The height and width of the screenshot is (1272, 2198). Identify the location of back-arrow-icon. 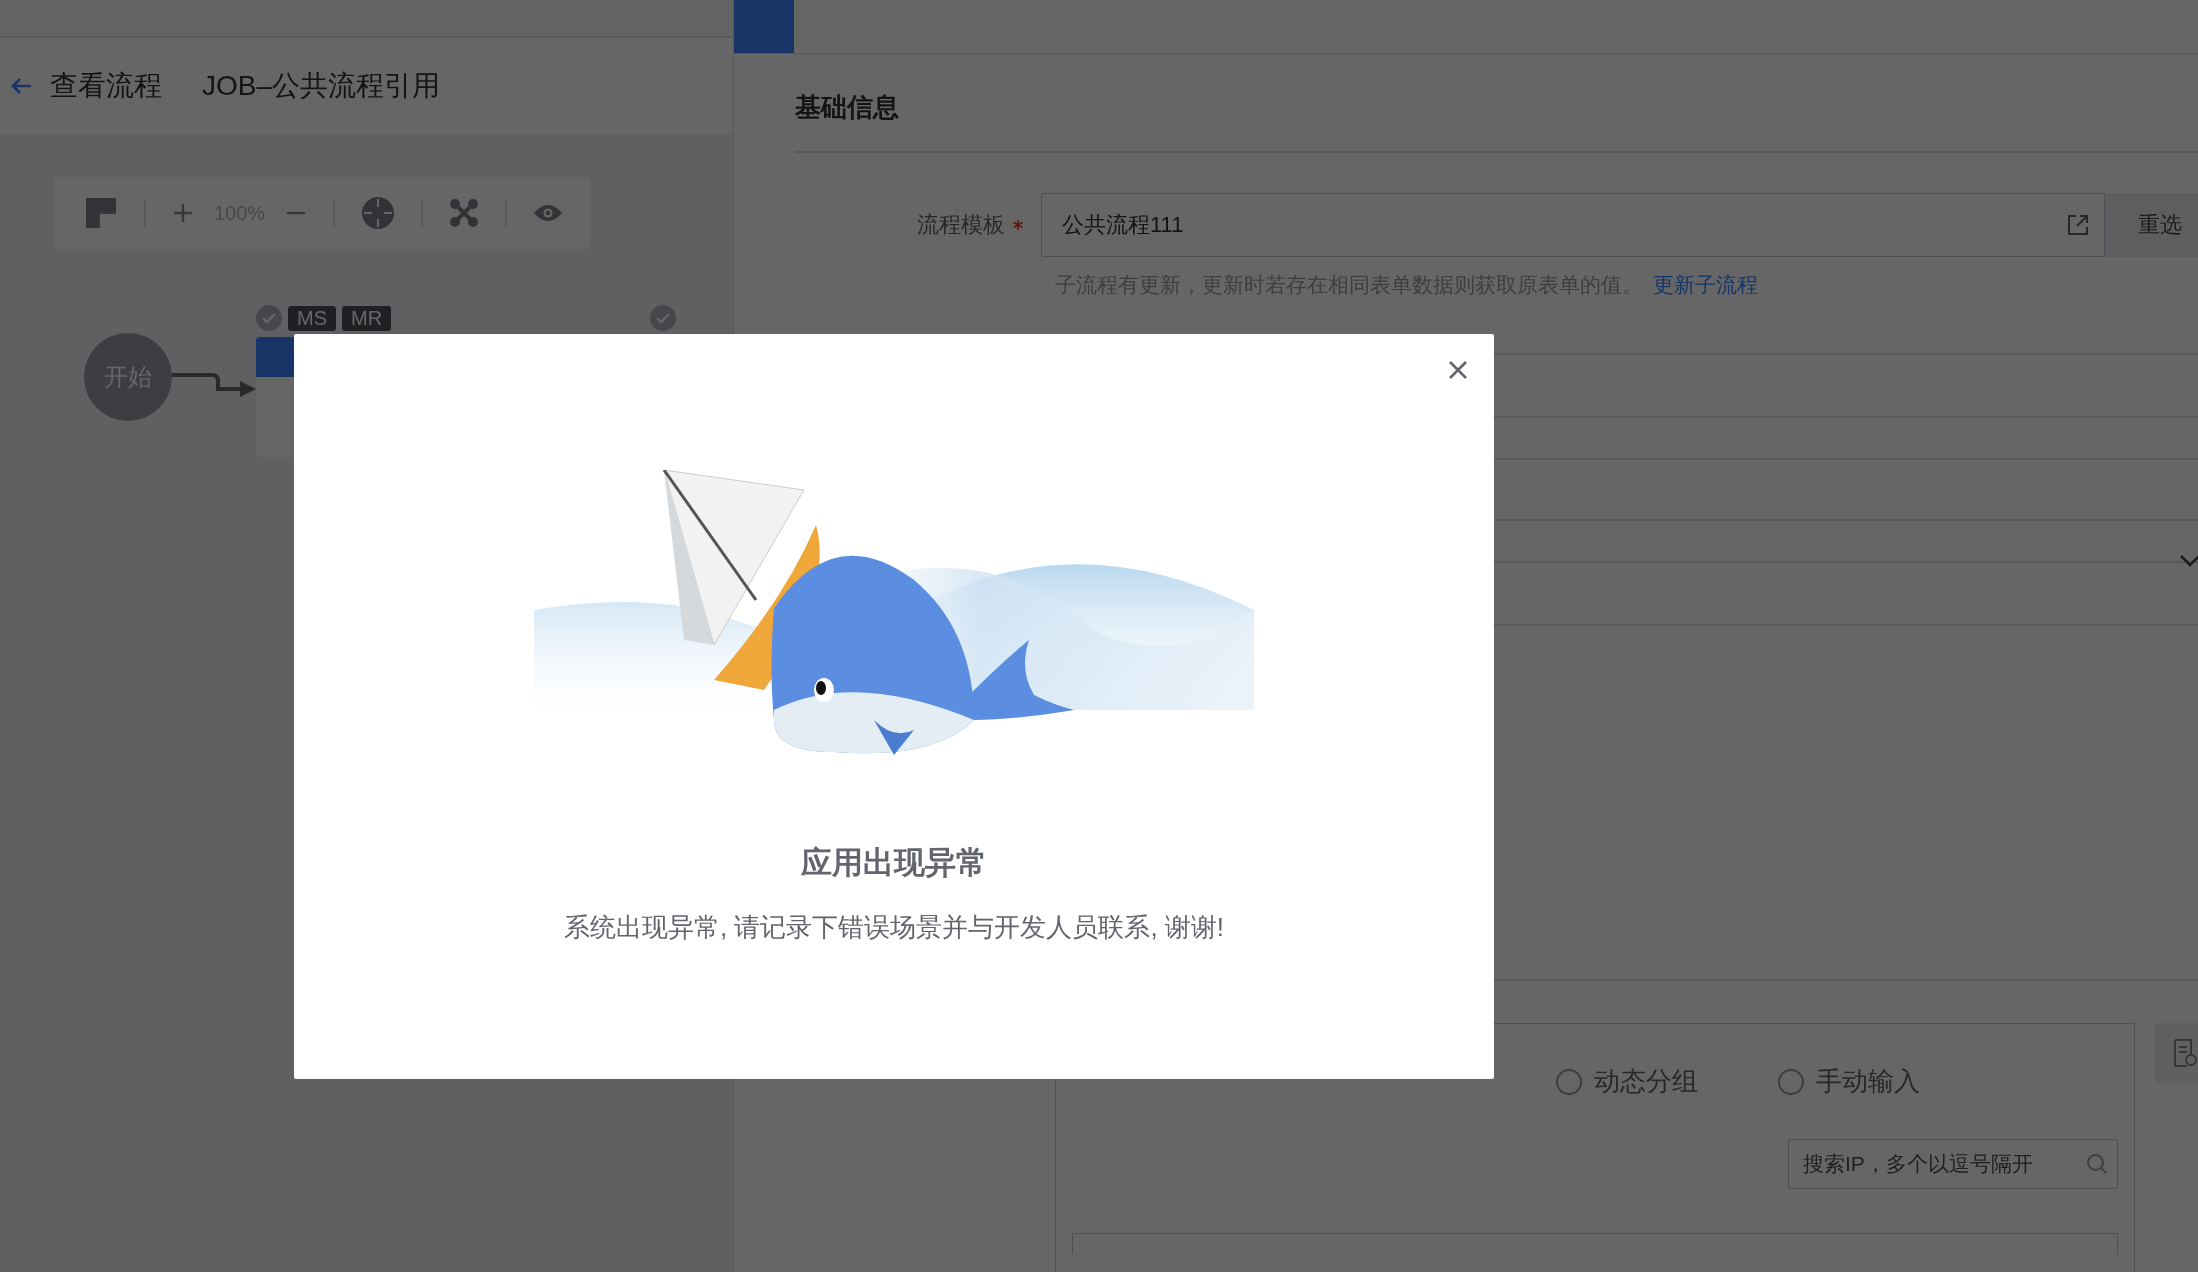
(21, 86).